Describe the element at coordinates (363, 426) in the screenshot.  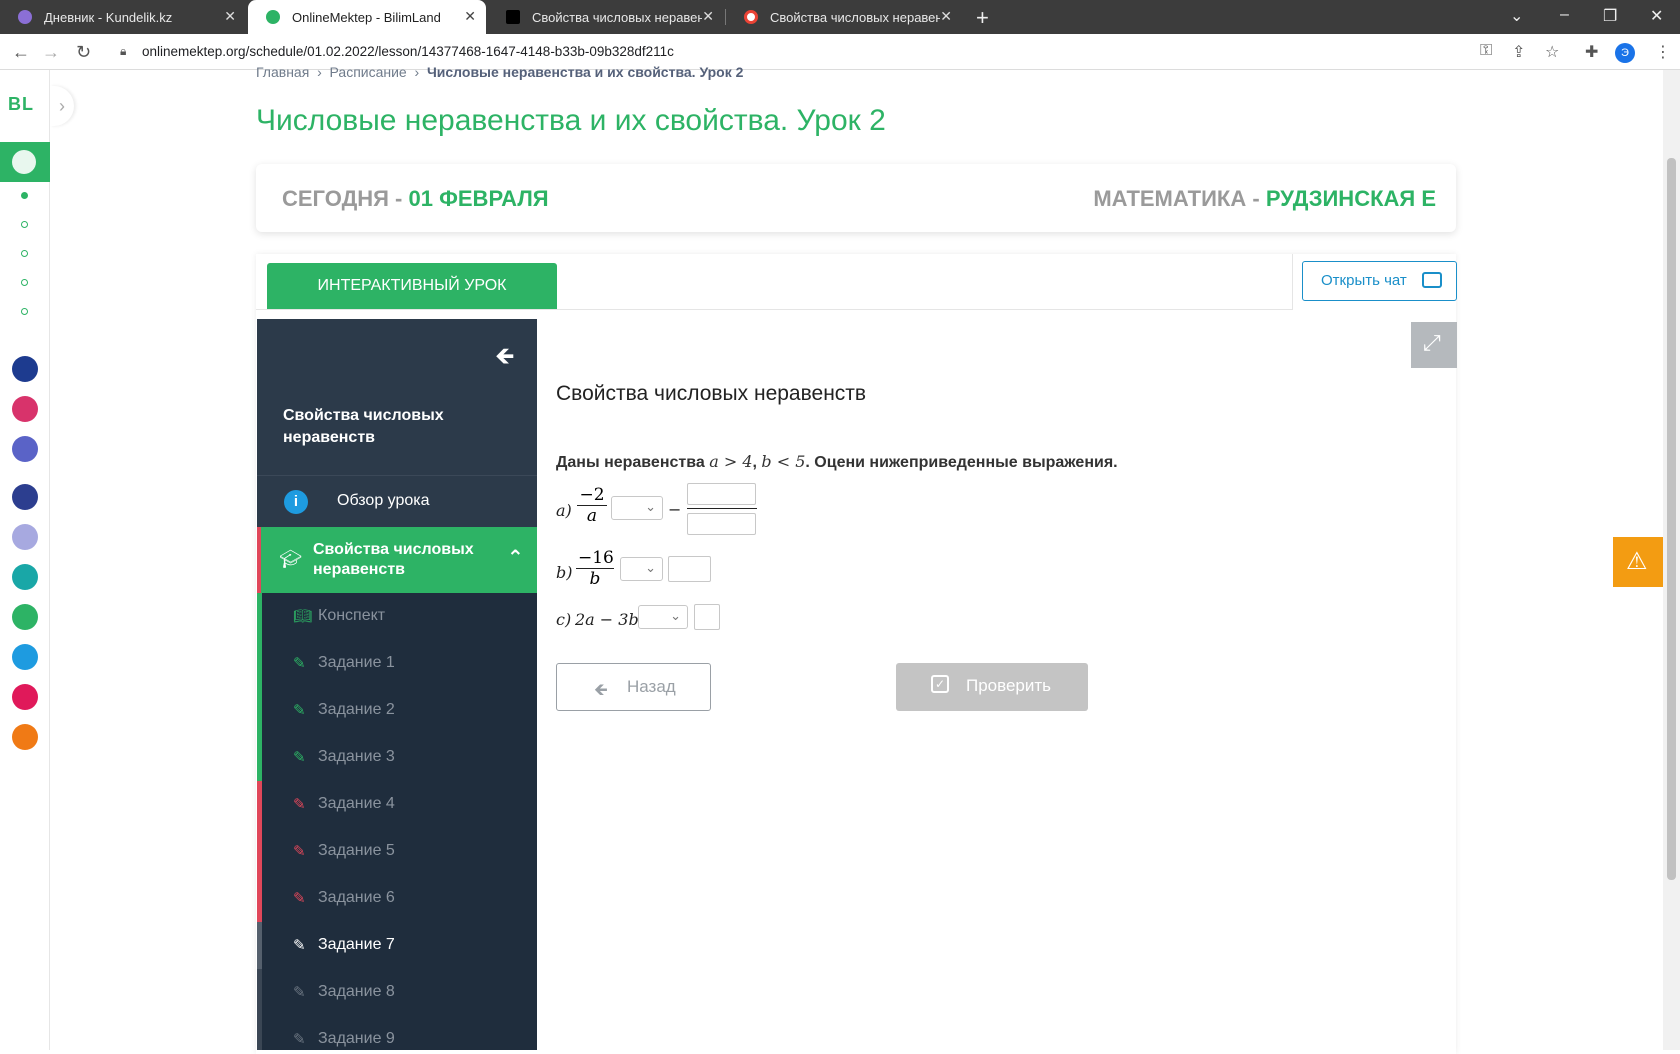
I see `sidebar-title: Свойства числовых неравенств` at that location.